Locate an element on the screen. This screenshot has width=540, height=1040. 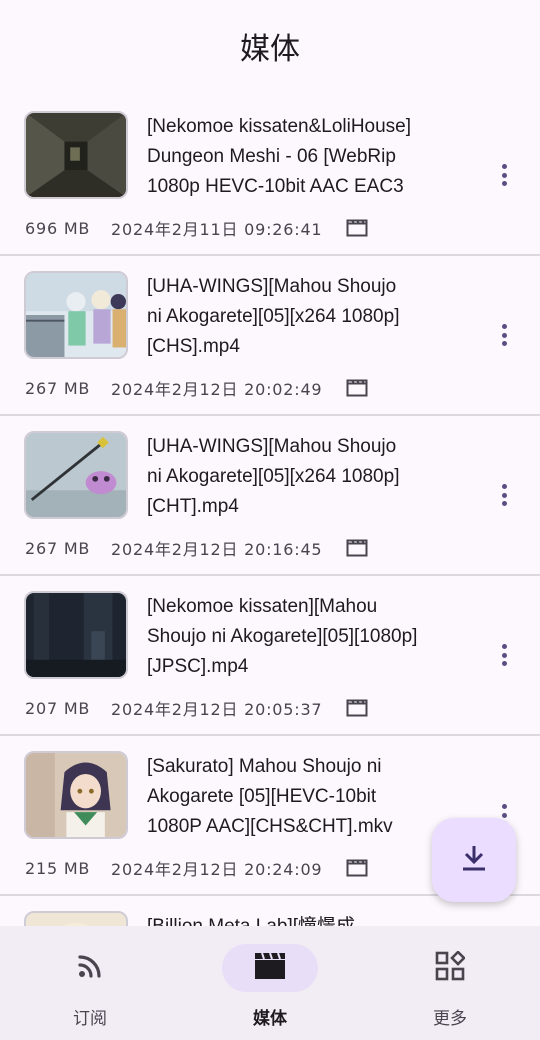
nav-item-media: 媒体 is located at coordinates (270, 983).